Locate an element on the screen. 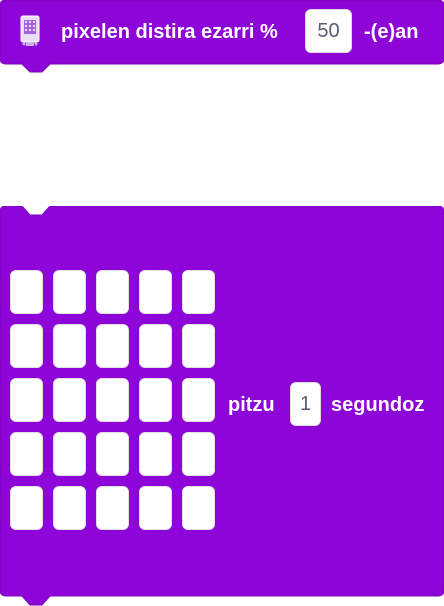 The height and width of the screenshot is (606, 444). seconds-unit-label: segundoz is located at coordinates (378, 405).